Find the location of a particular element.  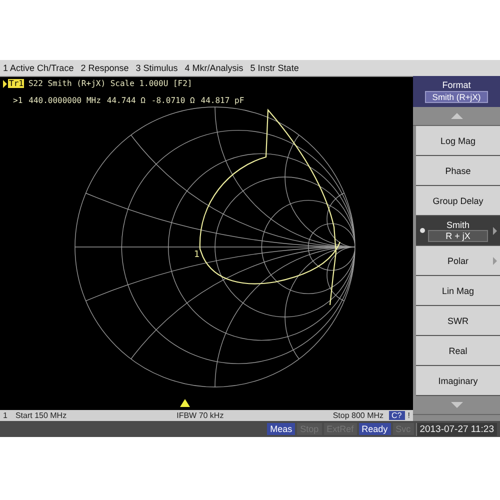

calibration-badge: C? is located at coordinates (396, 415).